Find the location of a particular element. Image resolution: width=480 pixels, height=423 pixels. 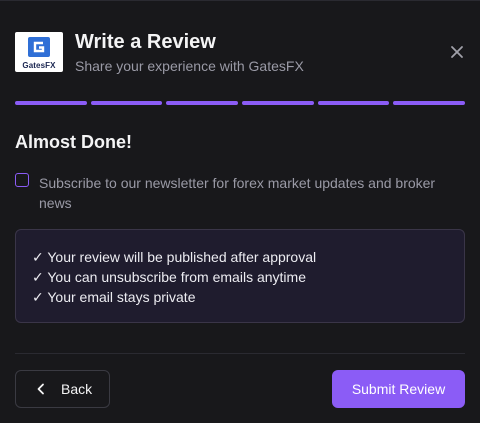

modal-subtitle: Share your experience with GatesFX is located at coordinates (189, 66).